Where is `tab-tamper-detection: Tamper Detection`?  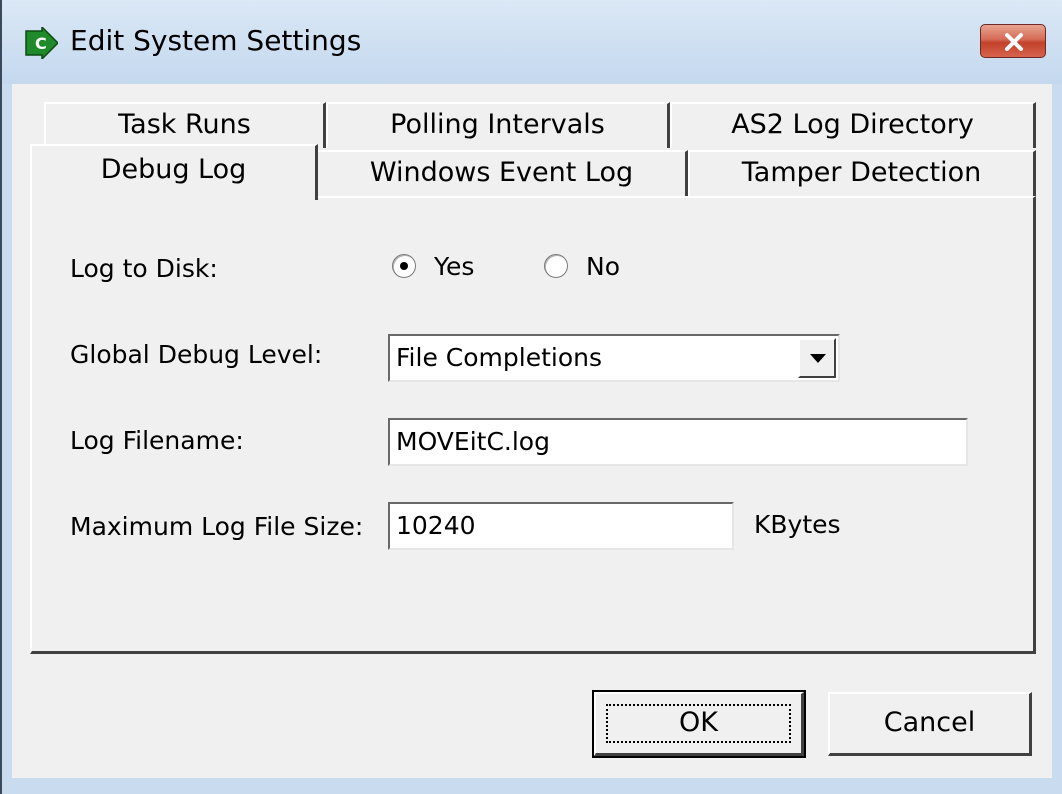
tab-tamper-detection: Tamper Detection is located at coordinates (862, 174).